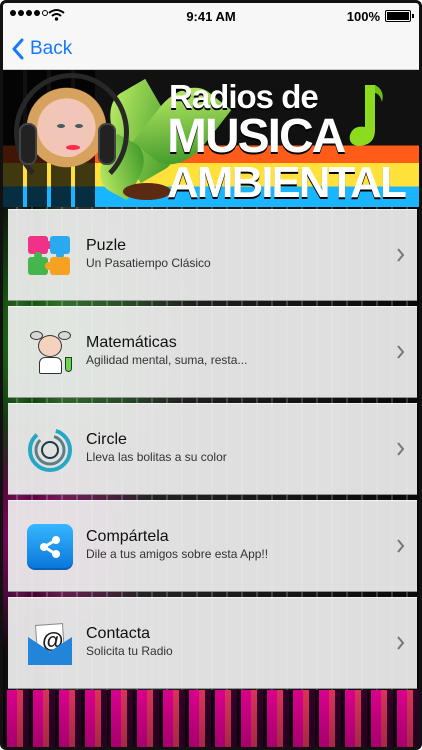 The height and width of the screenshot is (750, 422). What do you see at coordinates (50, 353) in the screenshot?
I see `scientist-icon` at bounding box center [50, 353].